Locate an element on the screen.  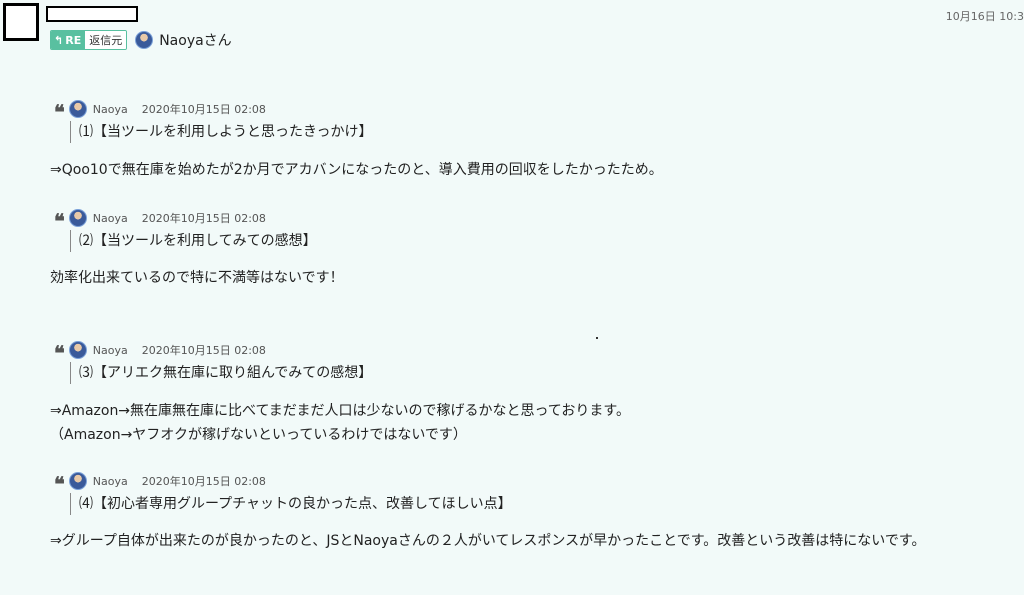
re-tag: ↰ RE is located at coordinates (68, 40).